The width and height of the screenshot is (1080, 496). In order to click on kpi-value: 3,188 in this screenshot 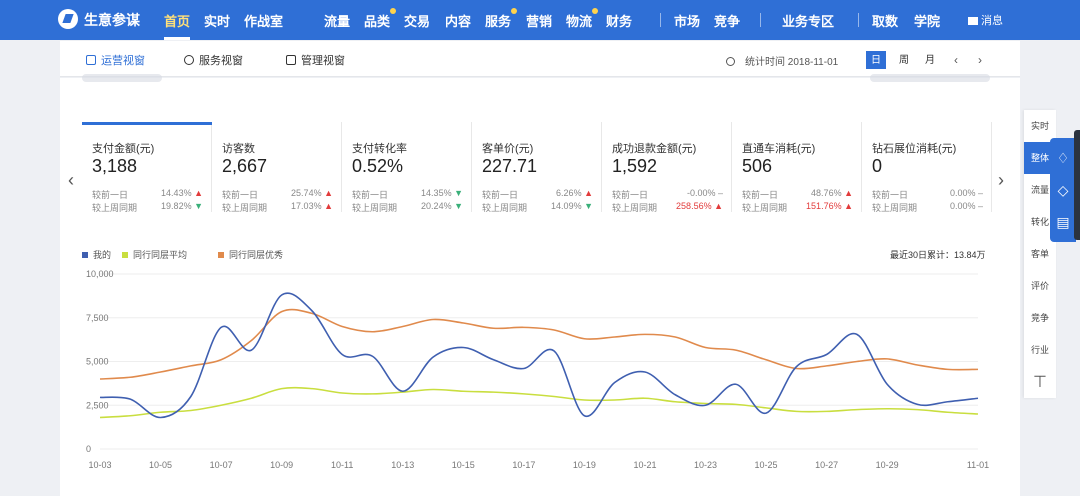, I will do `click(115, 166)`.